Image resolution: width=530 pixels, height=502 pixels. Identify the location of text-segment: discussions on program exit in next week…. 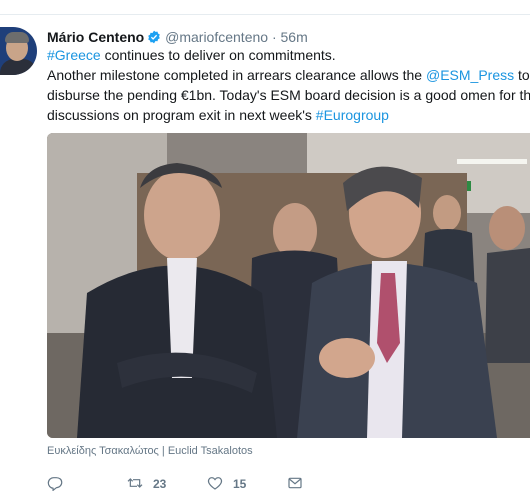
(181, 115).